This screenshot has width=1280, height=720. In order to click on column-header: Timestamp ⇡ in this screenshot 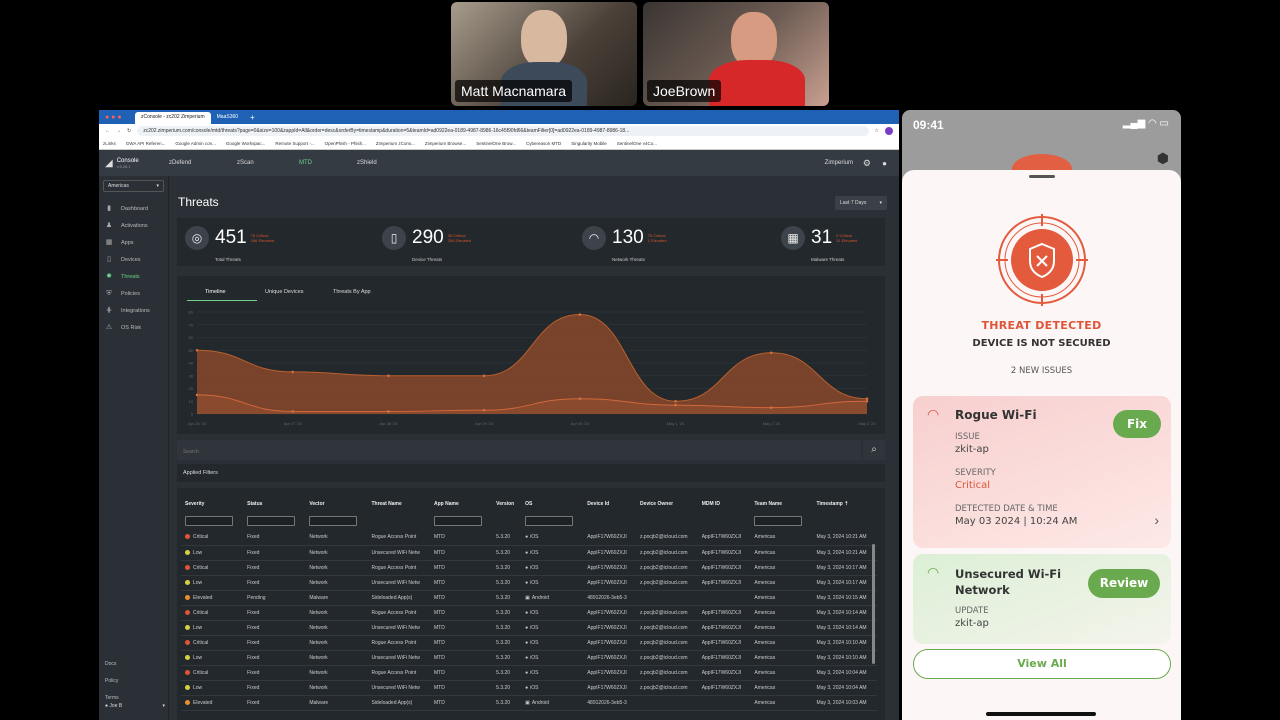, I will do `click(845, 504)`.